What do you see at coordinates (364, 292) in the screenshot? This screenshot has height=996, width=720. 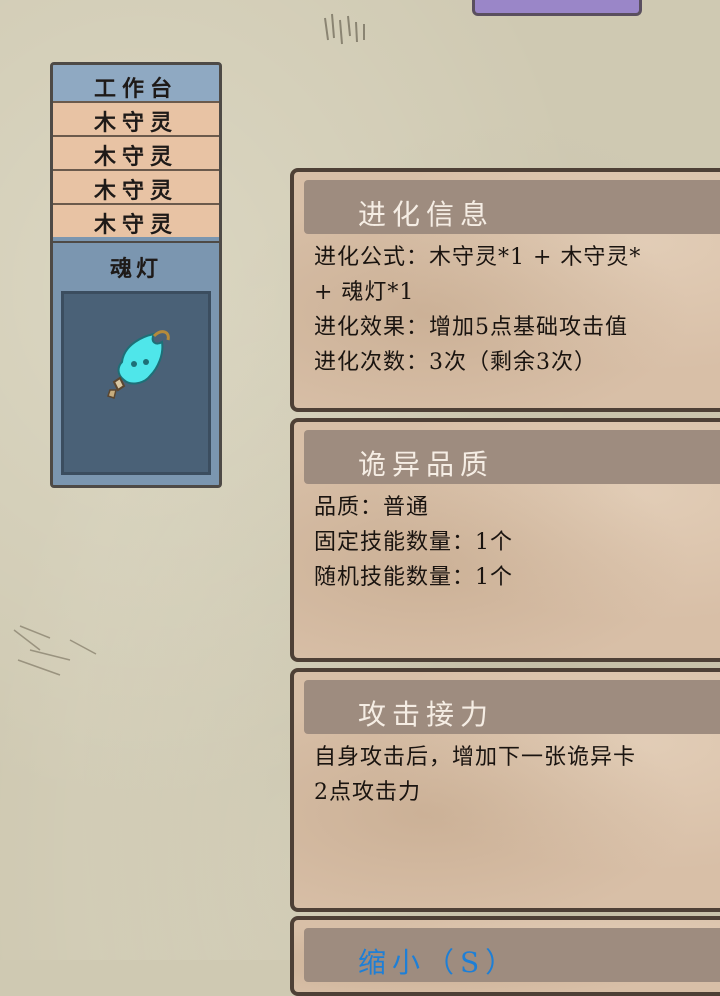 I see `evolution-formula-cont: + 魂灯*1` at bounding box center [364, 292].